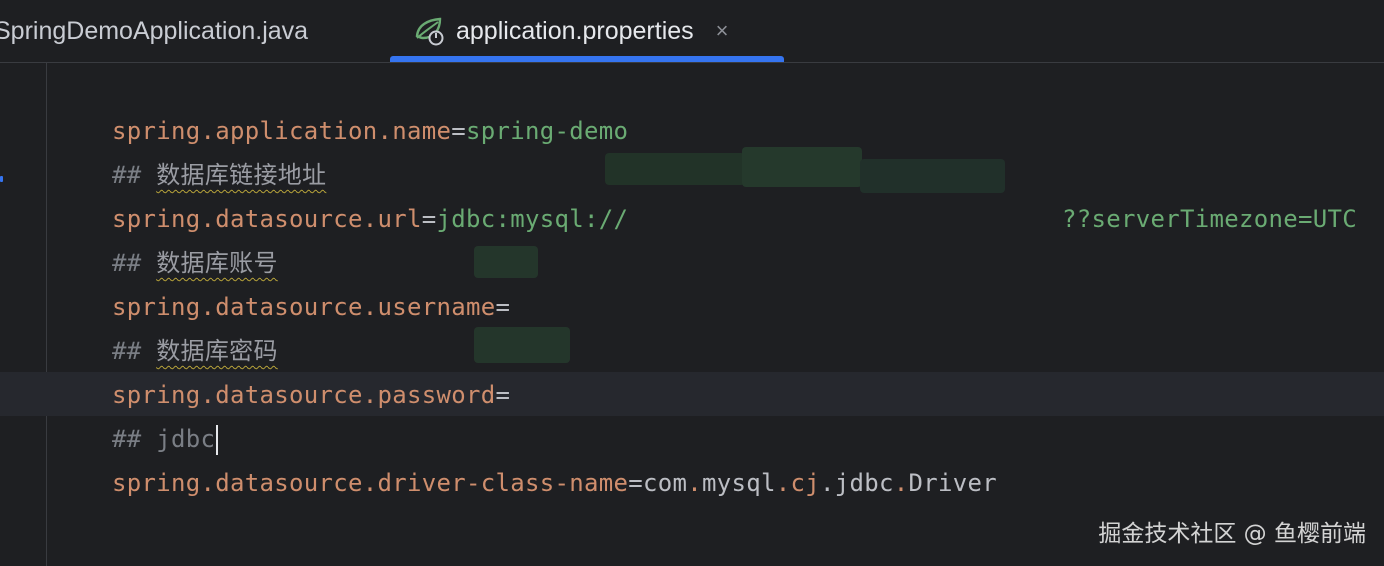  What do you see at coordinates (952, 483) in the screenshot?
I see `value-part: Driver` at bounding box center [952, 483].